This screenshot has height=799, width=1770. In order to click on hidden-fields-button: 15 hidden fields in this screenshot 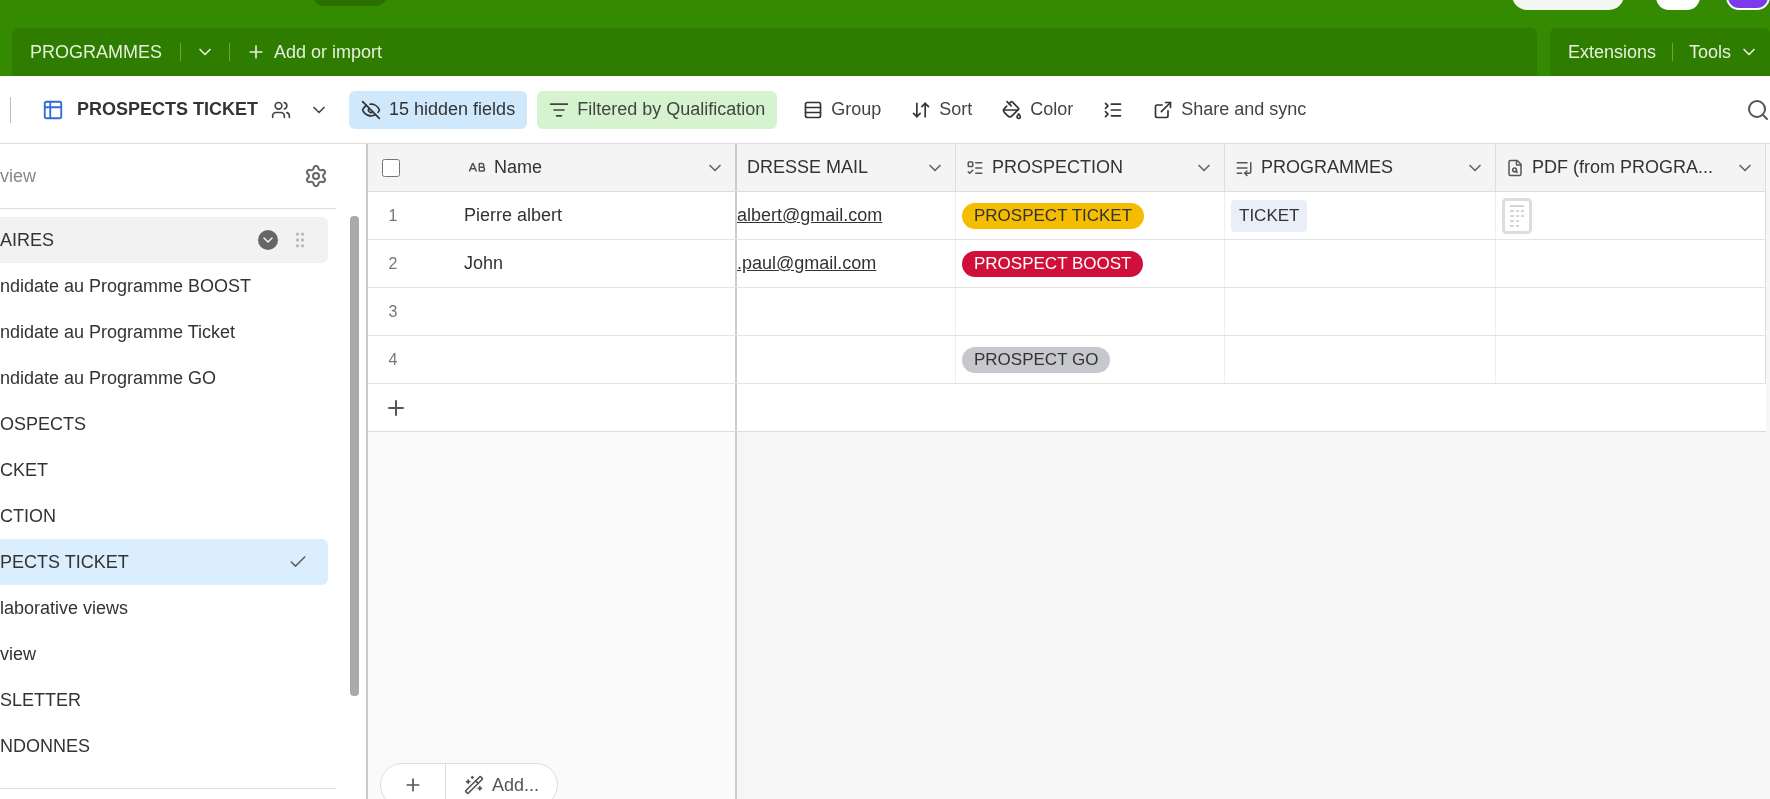, I will do `click(438, 109)`.